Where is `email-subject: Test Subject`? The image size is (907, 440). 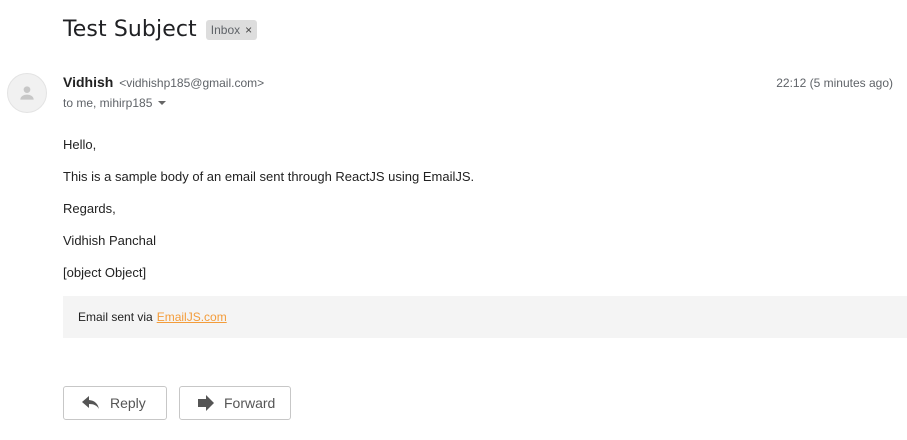
email-subject: Test Subject is located at coordinates (130, 29).